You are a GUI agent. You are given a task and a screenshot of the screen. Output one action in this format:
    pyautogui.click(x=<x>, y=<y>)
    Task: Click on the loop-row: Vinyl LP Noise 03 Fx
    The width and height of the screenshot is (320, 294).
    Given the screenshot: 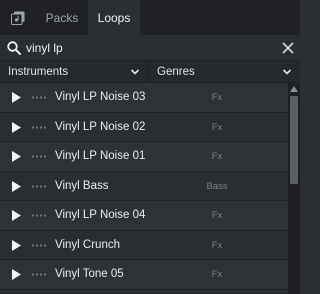 What is the action you would take?
    pyautogui.click(x=144, y=98)
    